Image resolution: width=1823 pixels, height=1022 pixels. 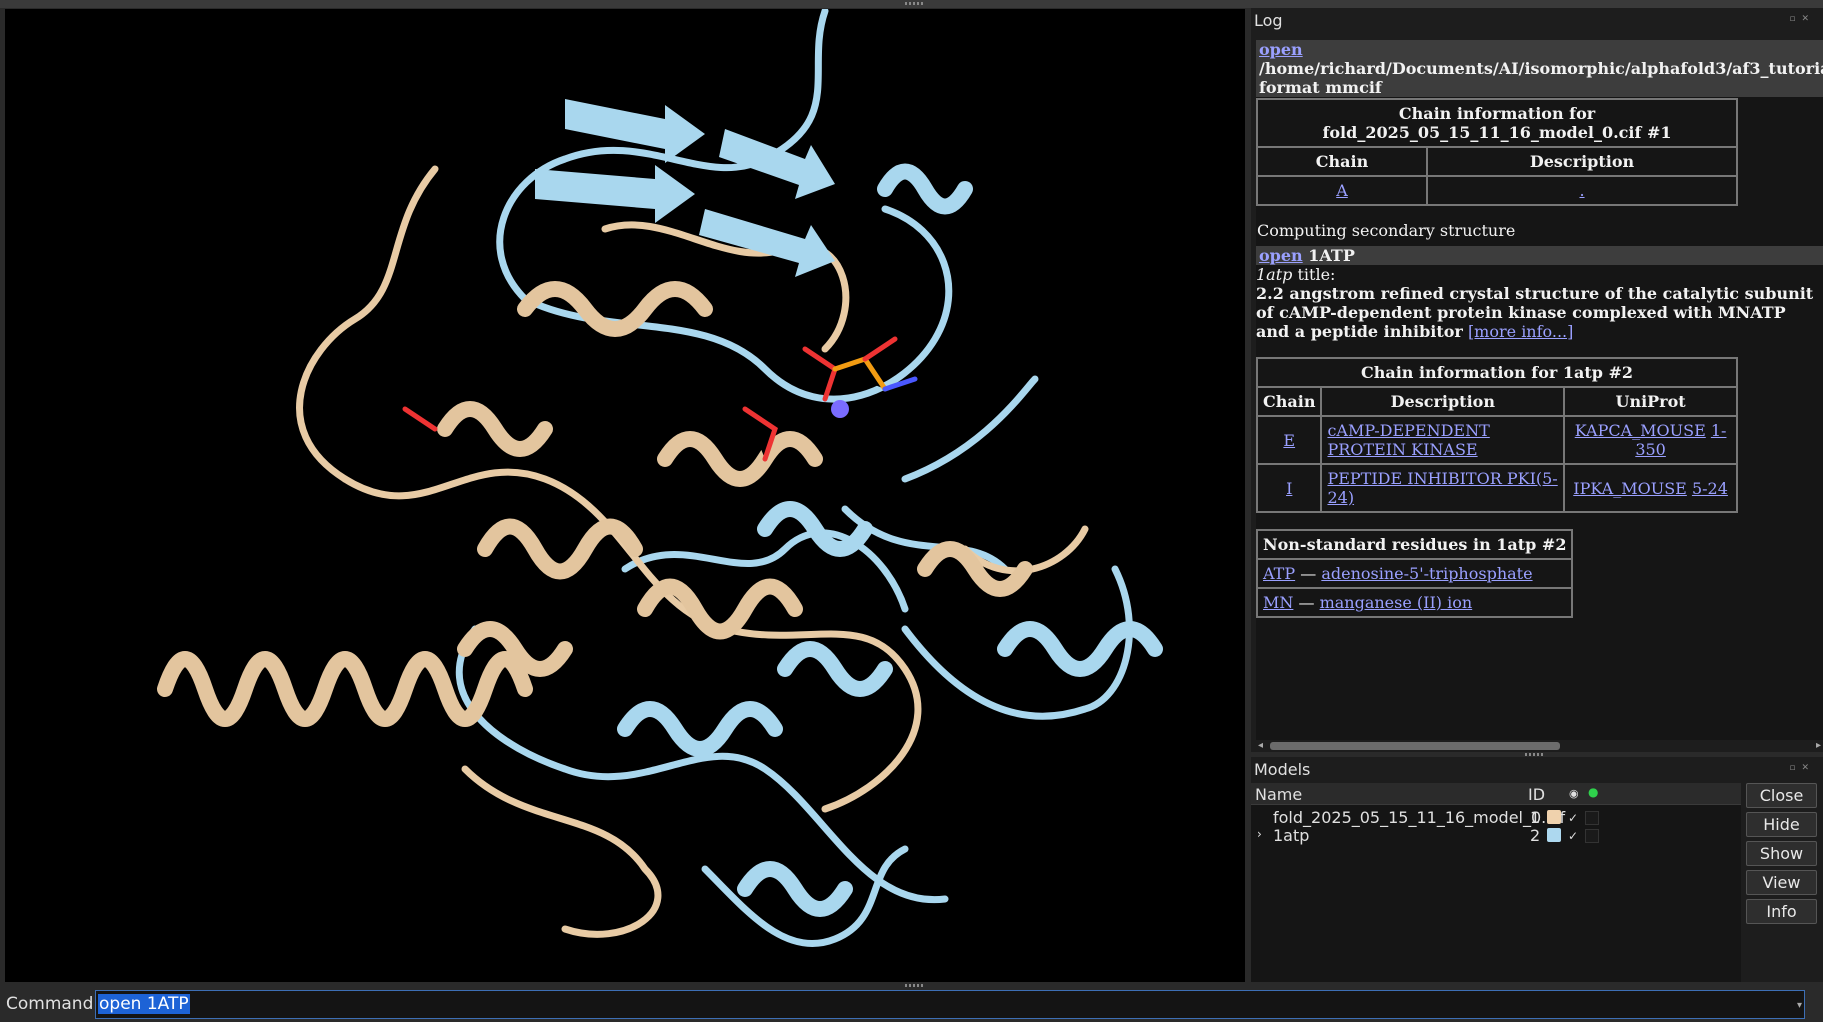 I want to click on chain-link-i: I, so click(x=1289, y=488).